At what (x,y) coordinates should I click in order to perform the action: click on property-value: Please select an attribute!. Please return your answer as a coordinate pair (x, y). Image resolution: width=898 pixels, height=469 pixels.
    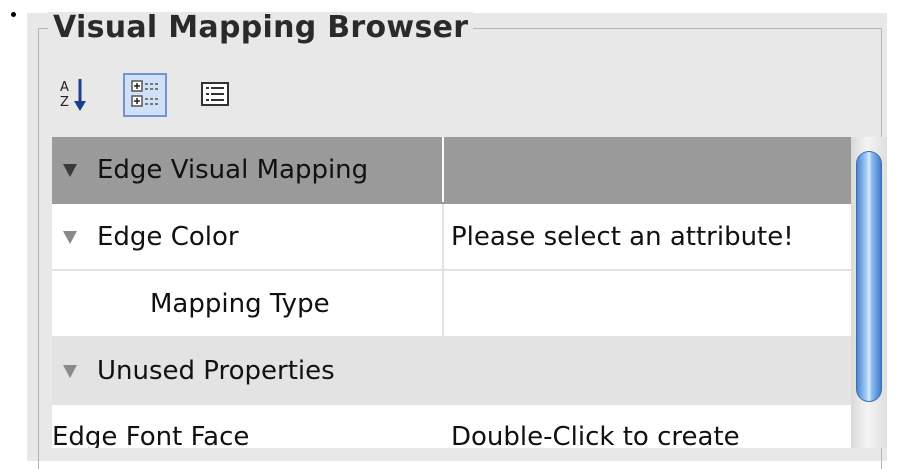
    Looking at the image, I should click on (622, 236).